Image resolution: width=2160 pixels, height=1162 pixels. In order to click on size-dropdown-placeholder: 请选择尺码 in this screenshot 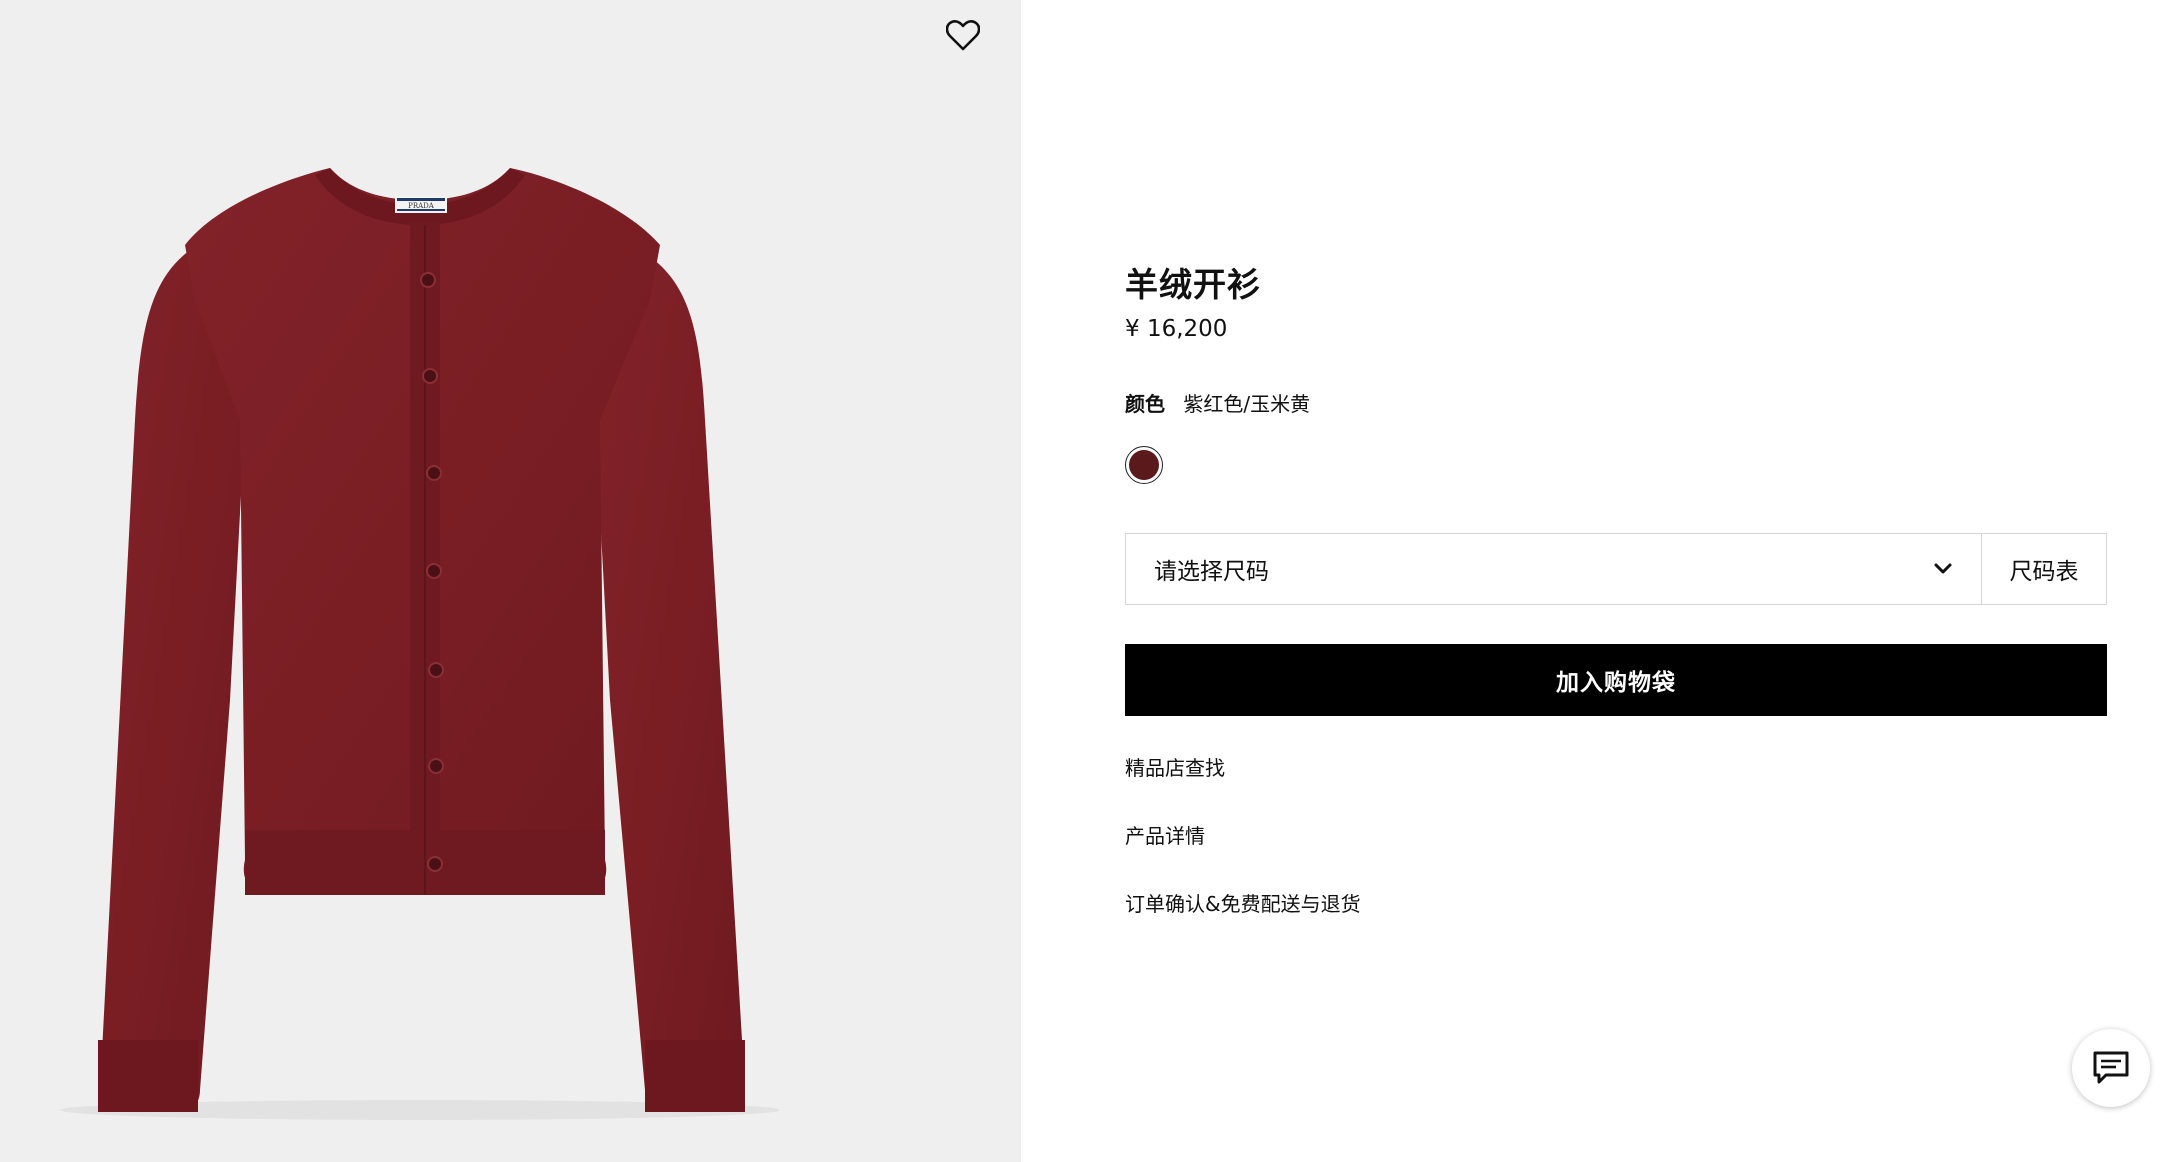, I will do `click(1211, 572)`.